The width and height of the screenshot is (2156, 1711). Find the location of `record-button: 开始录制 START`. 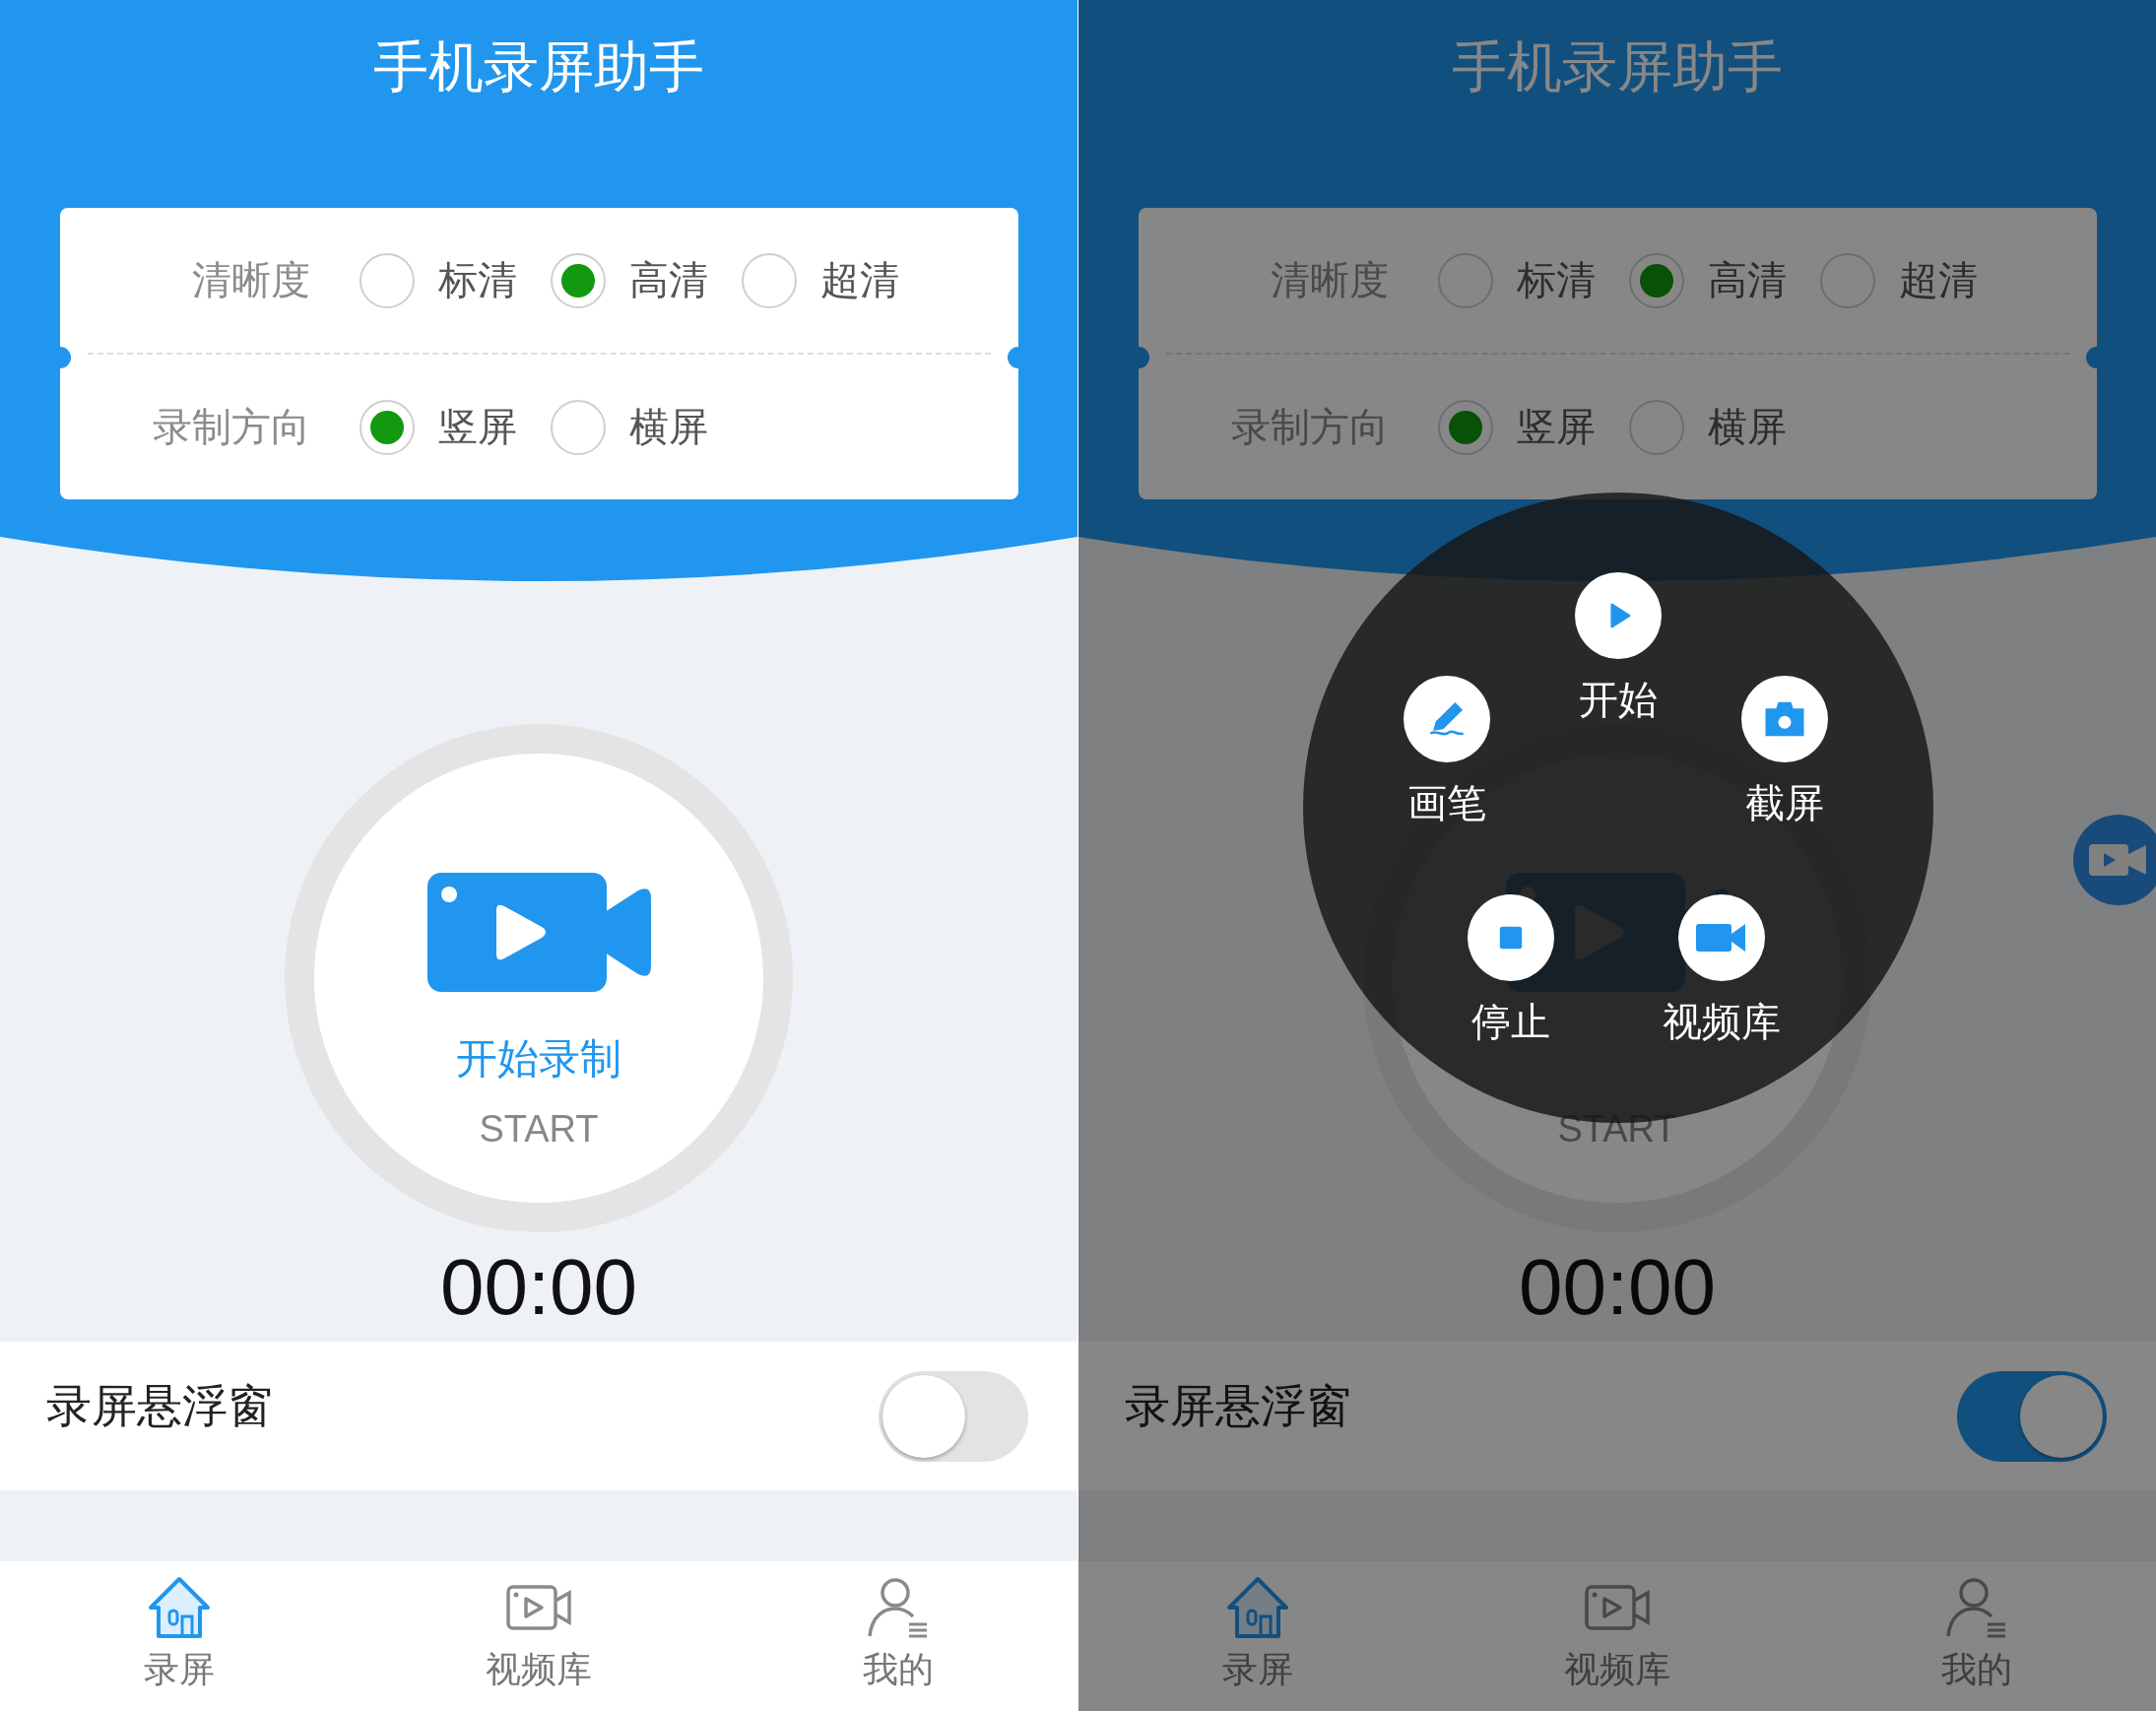

record-button: 开始录制 START is located at coordinates (539, 978).